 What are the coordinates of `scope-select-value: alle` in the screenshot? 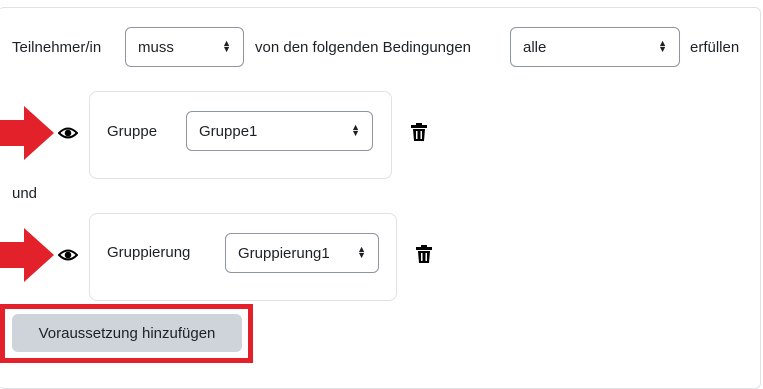 It's located at (535, 47).